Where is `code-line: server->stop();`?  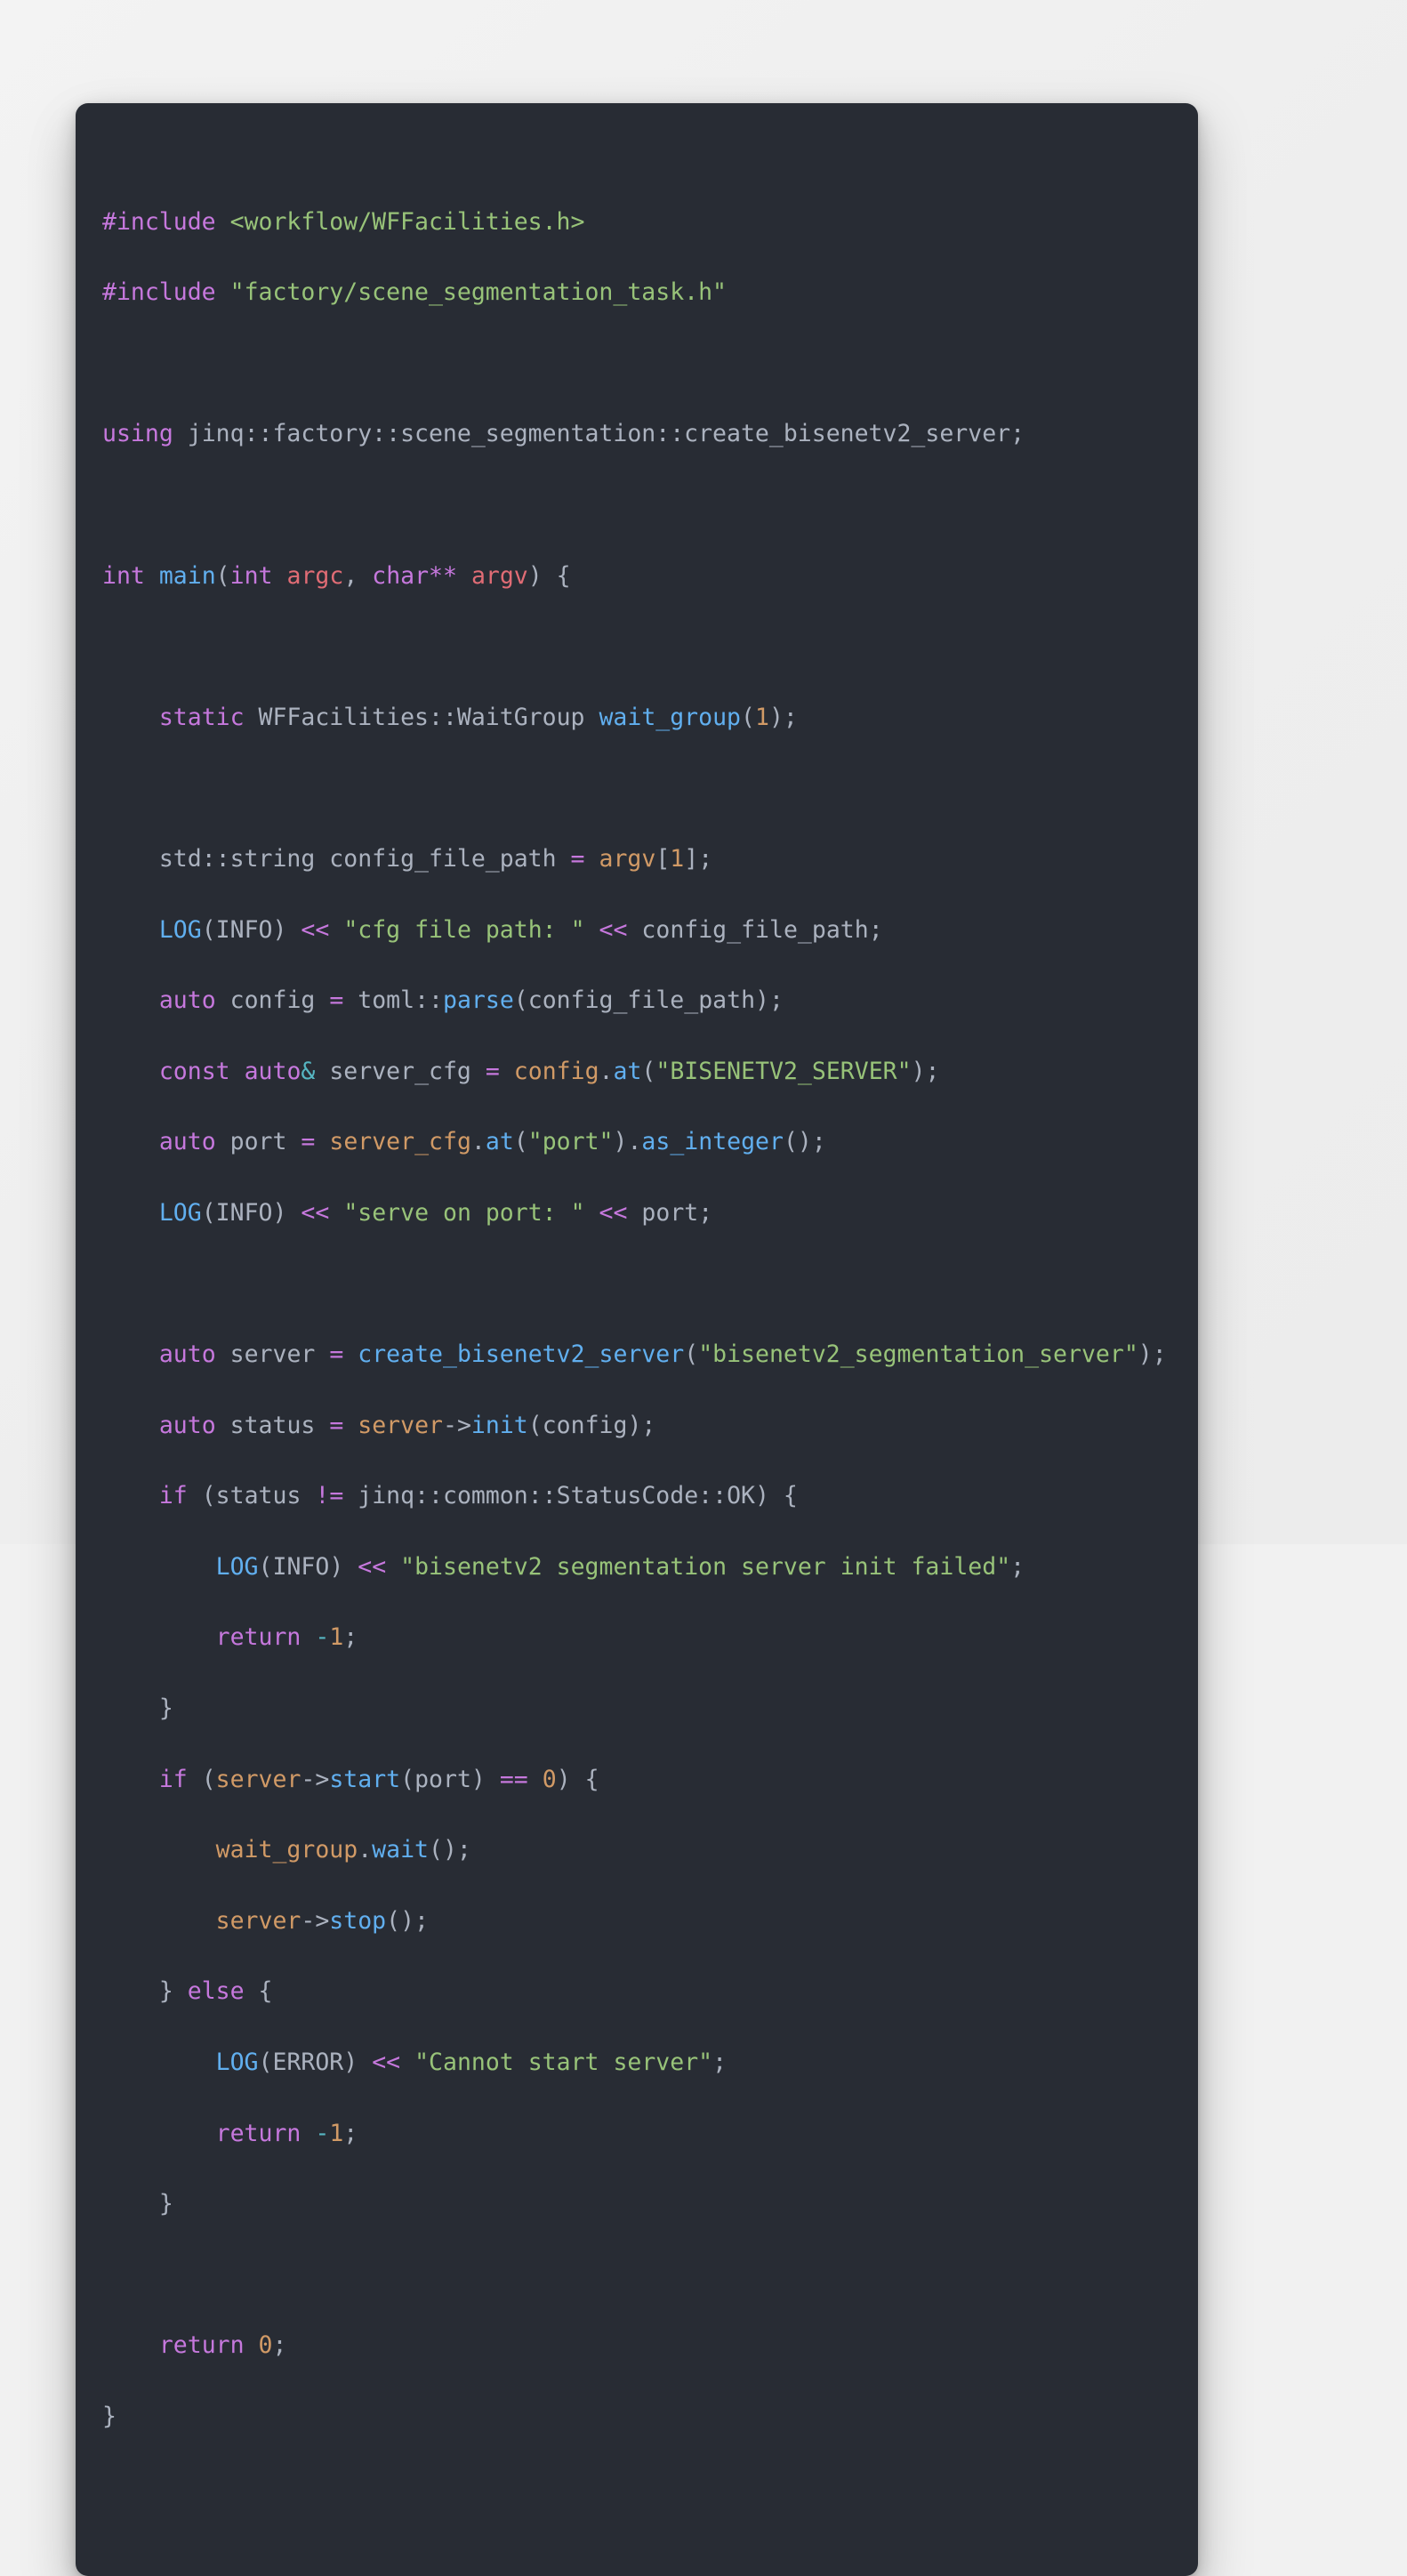
code-line: server->stop(); is located at coordinates (322, 1920).